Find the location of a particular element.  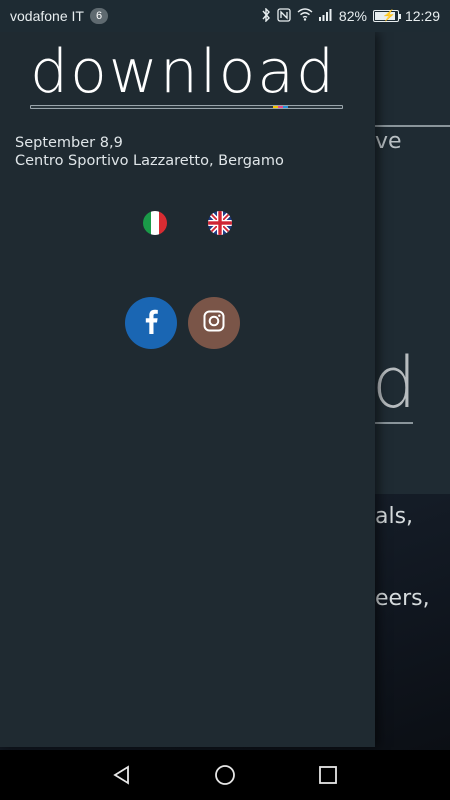

bluetooth-icon is located at coordinates (266, 15).